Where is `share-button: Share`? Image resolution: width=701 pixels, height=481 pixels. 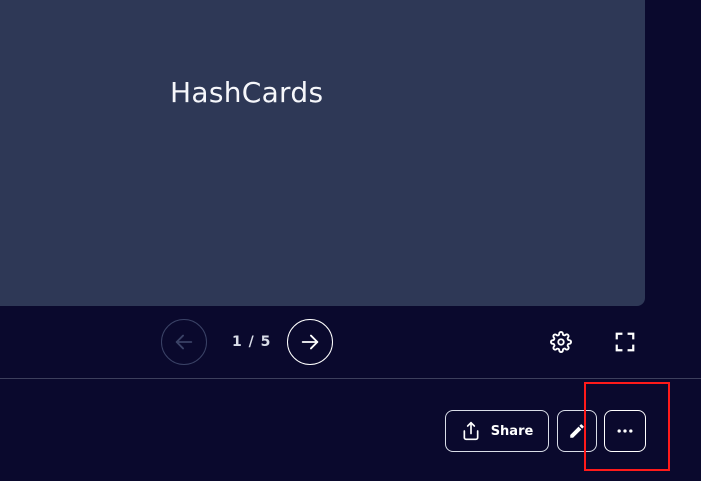 share-button: Share is located at coordinates (497, 431).